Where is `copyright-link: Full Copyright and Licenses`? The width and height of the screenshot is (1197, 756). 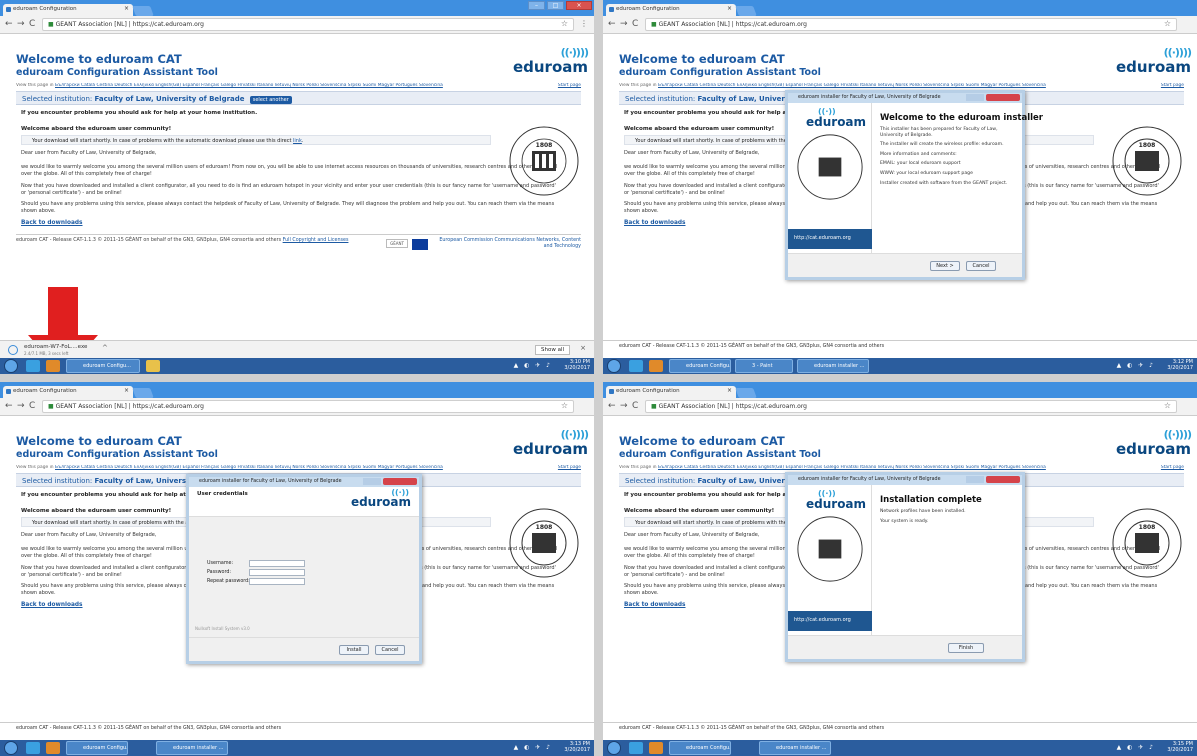 copyright-link: Full Copyright and Licenses is located at coordinates (316, 240).